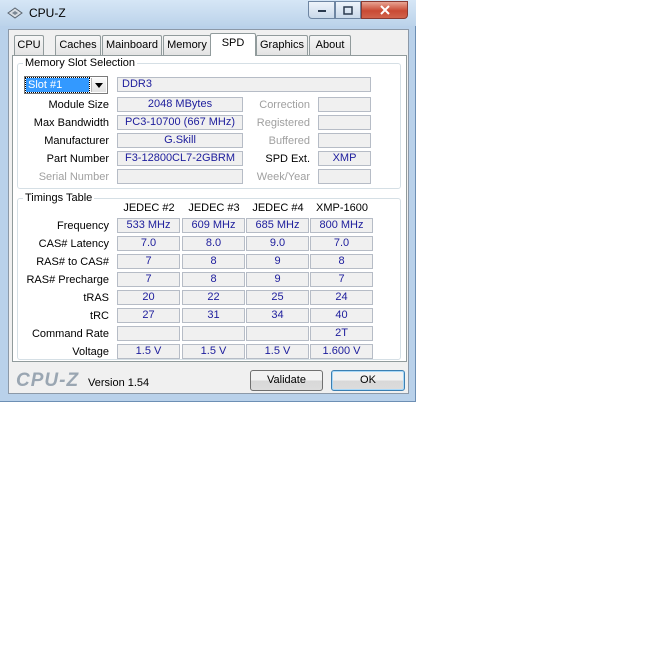 The image size is (648, 648). Describe the element at coordinates (72, 262) in the screenshot. I see `timing-row-label: RAS# to CAS#` at that location.